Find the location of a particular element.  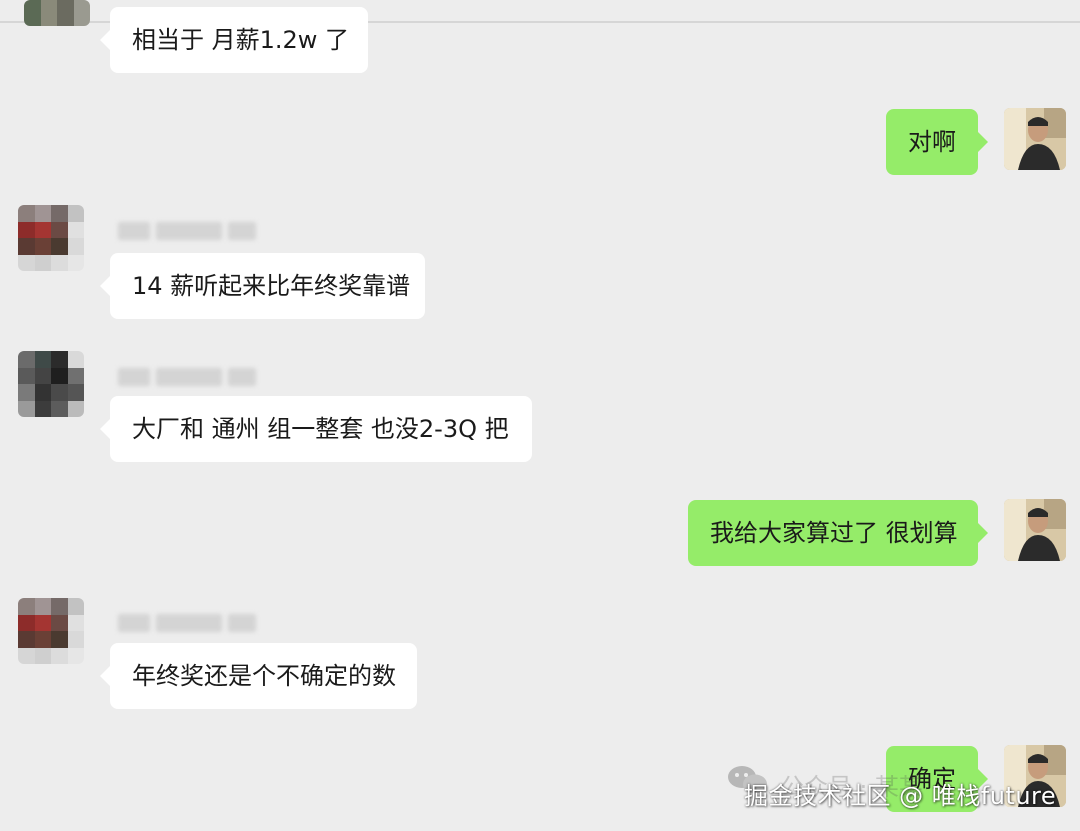

message-text: 对啊 is located at coordinates (932, 142).